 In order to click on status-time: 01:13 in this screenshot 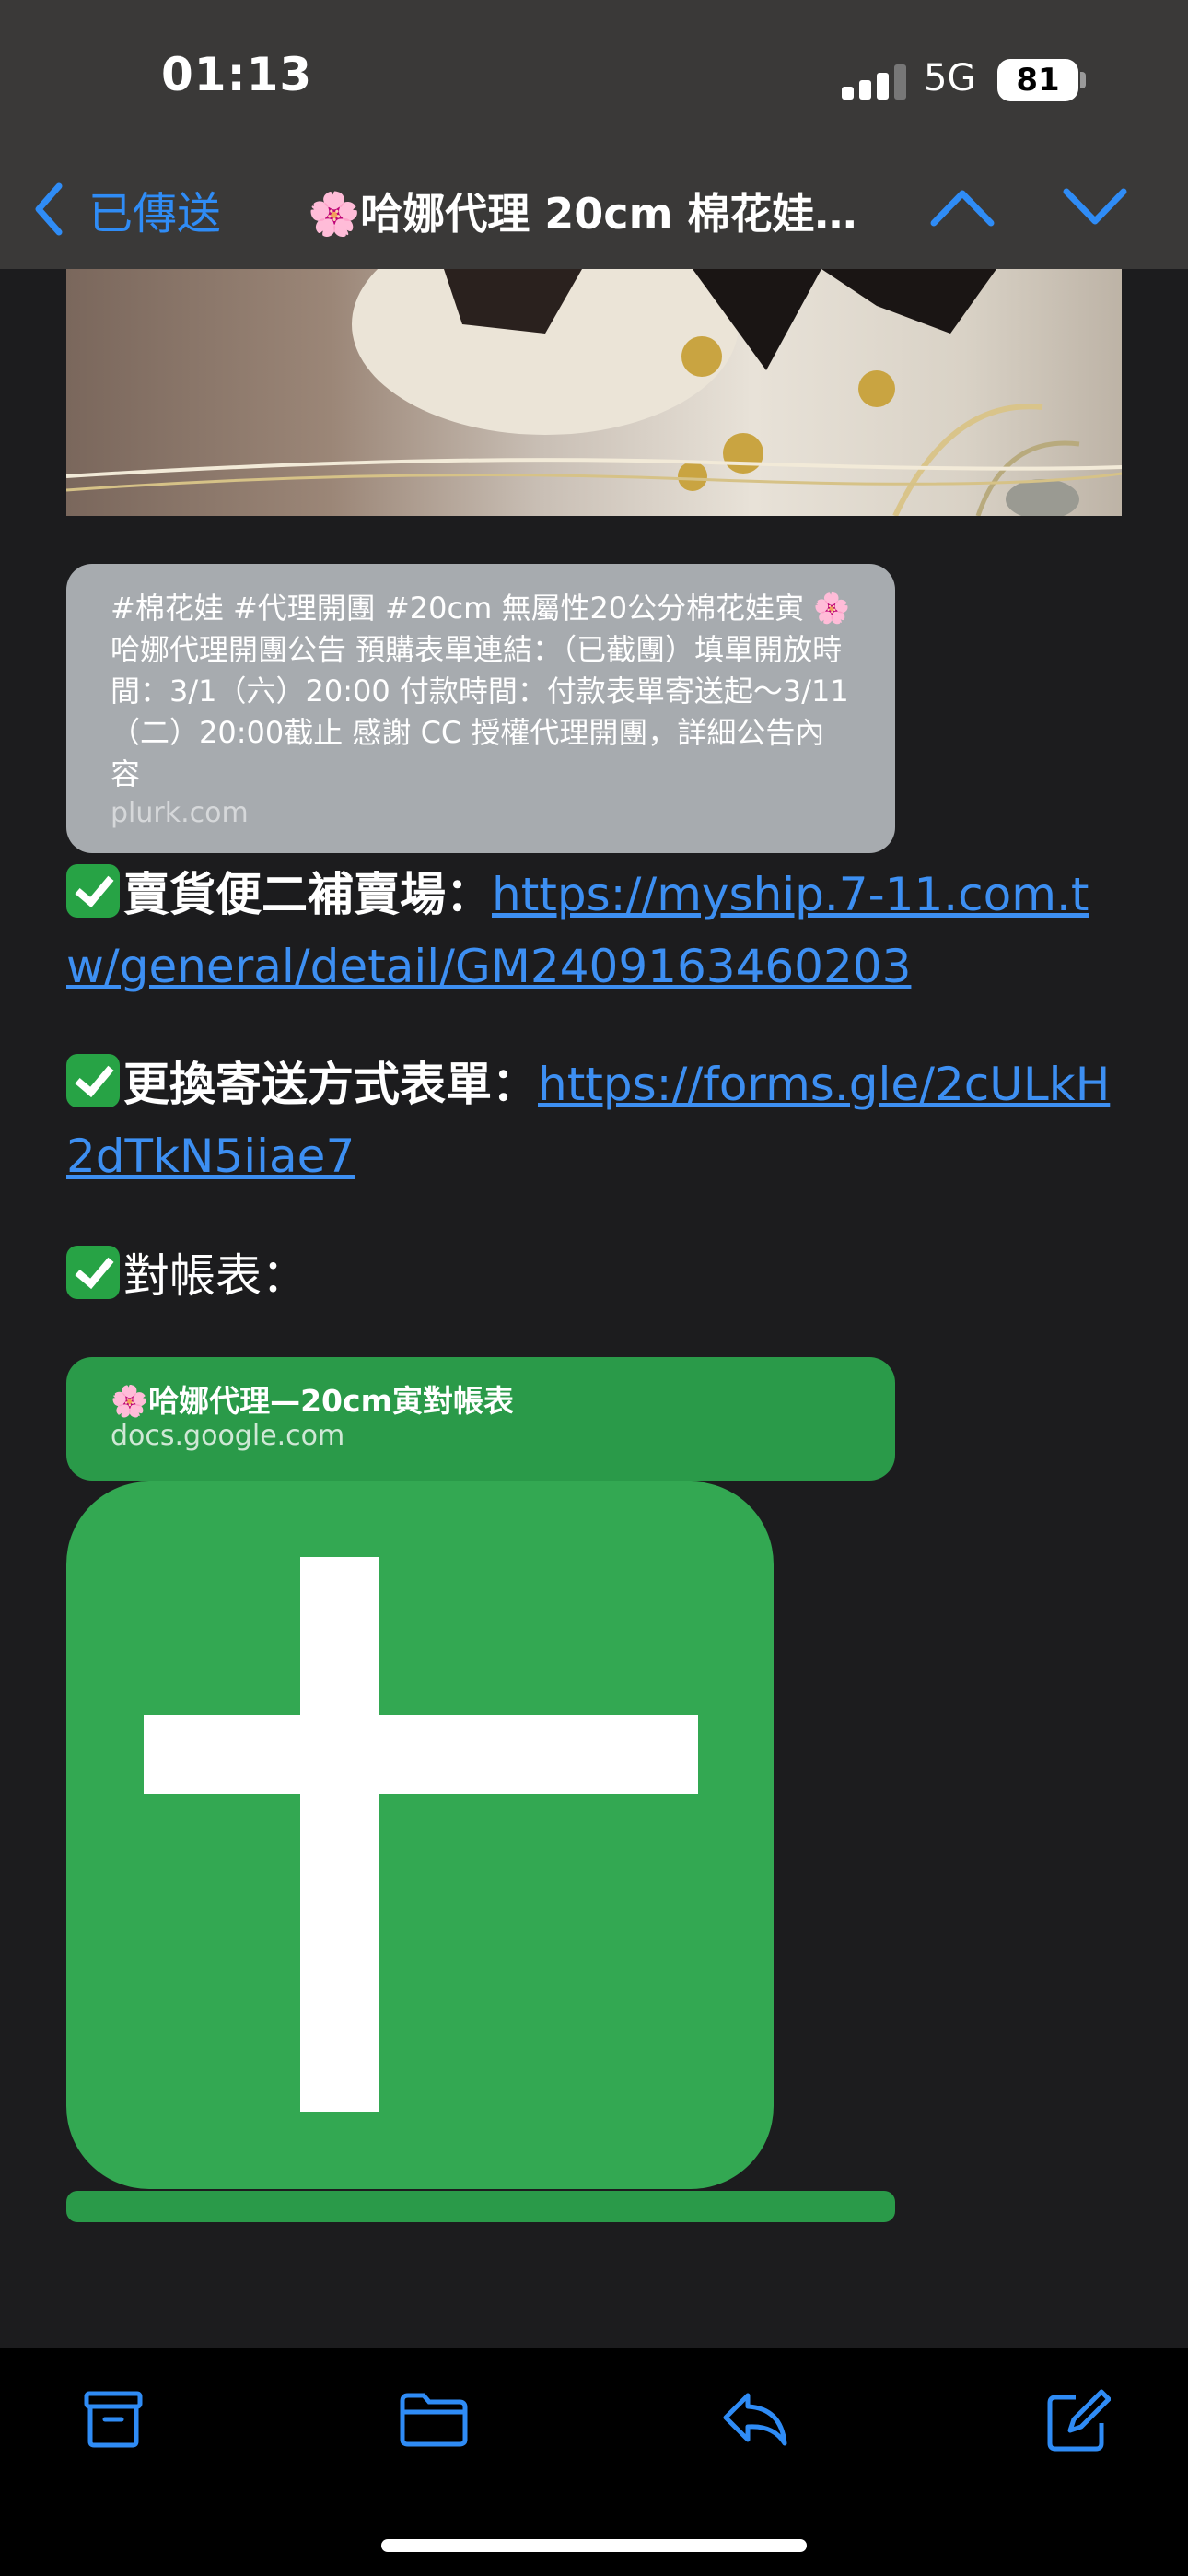, I will do `click(237, 74)`.